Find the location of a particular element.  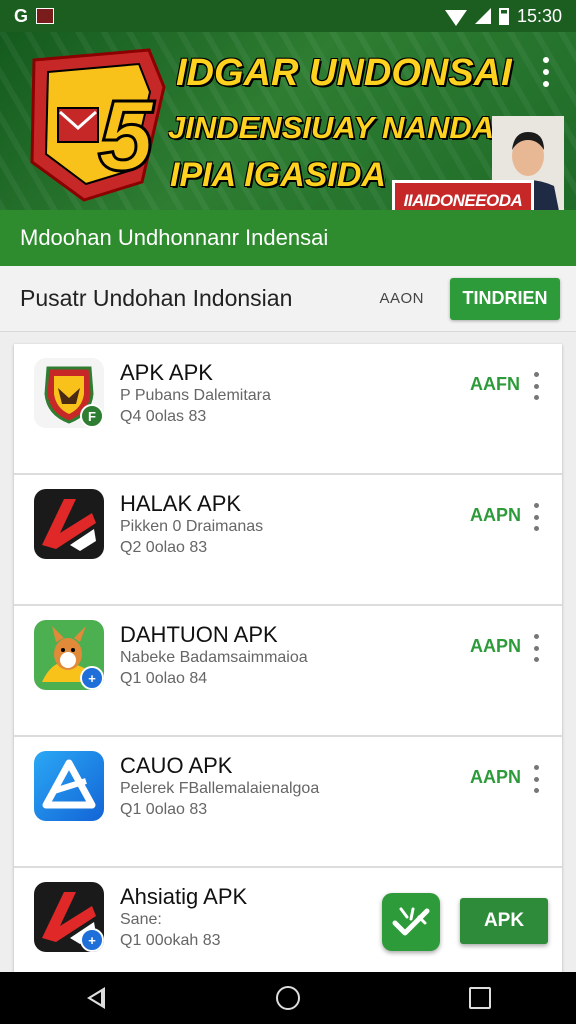

app-developer: Nabeke Badamsaimmaioa is located at coordinates (214, 657).